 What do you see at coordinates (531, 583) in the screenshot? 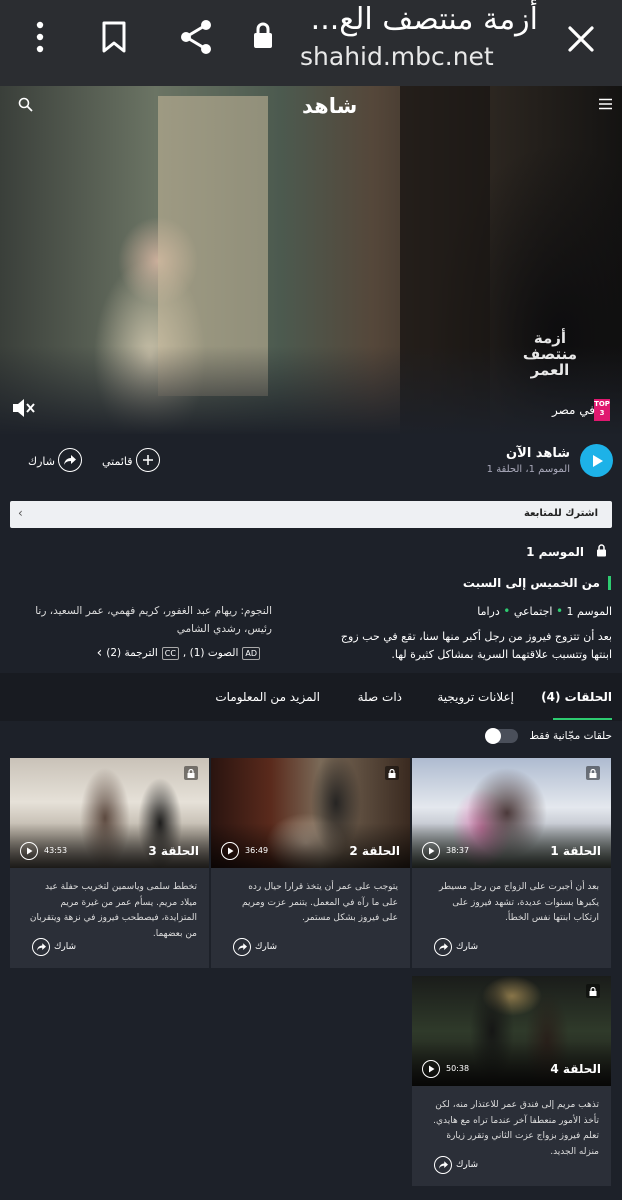
I see `schedule-label: من الخميس إلى السبت` at bounding box center [531, 583].